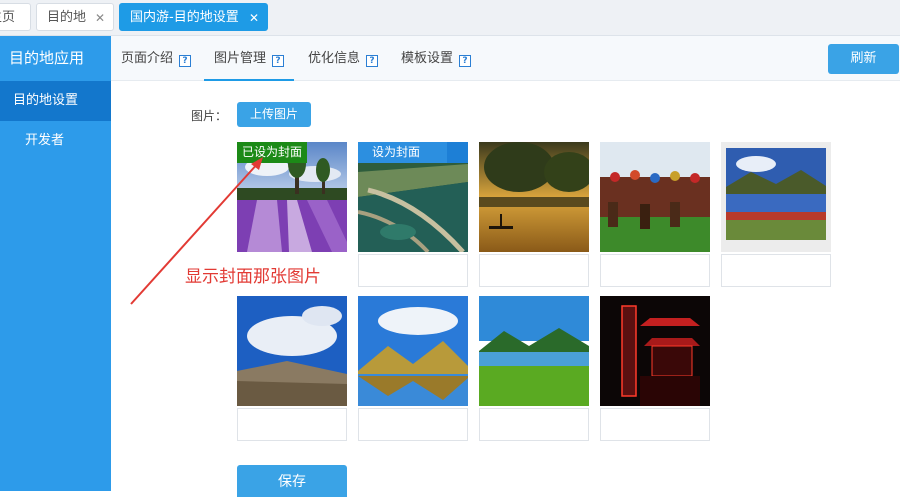 The height and width of the screenshot is (499, 900). I want to click on mountain-lake-photo, so click(776, 197).